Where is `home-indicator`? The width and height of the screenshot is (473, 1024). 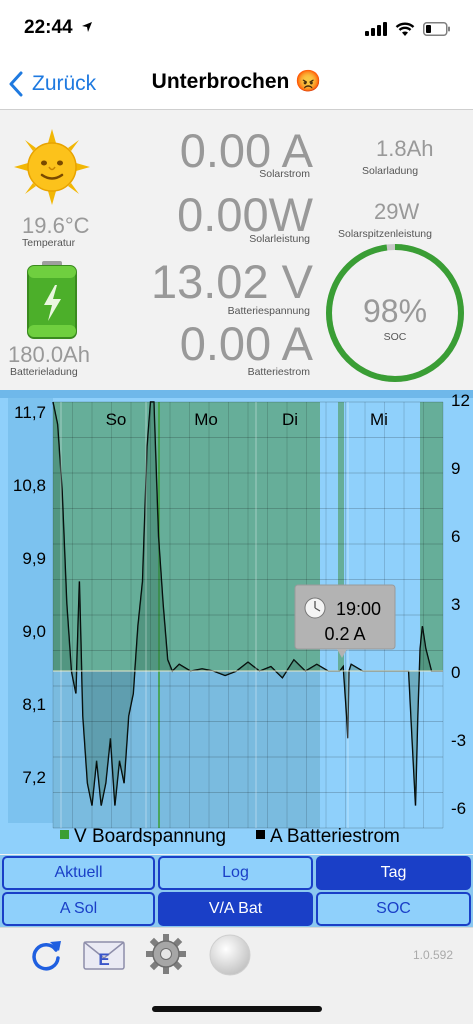
home-indicator is located at coordinates (237, 1009).